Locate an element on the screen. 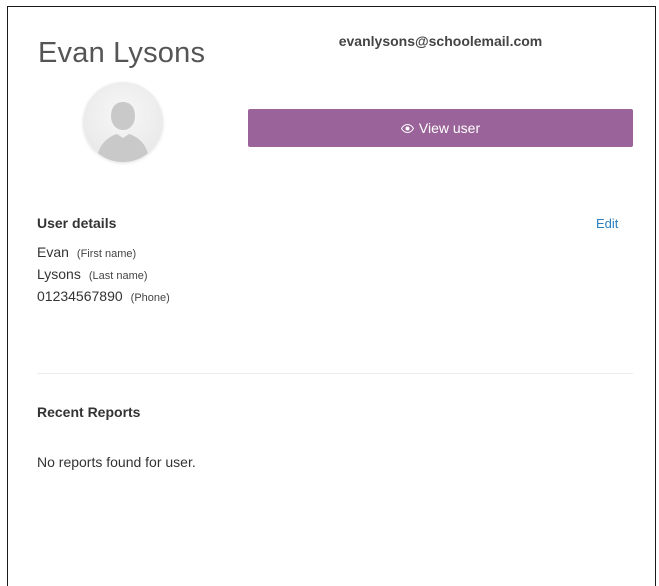 The width and height of the screenshot is (659, 586). phone-row: 01234567890 (Phone) is located at coordinates (103, 296).